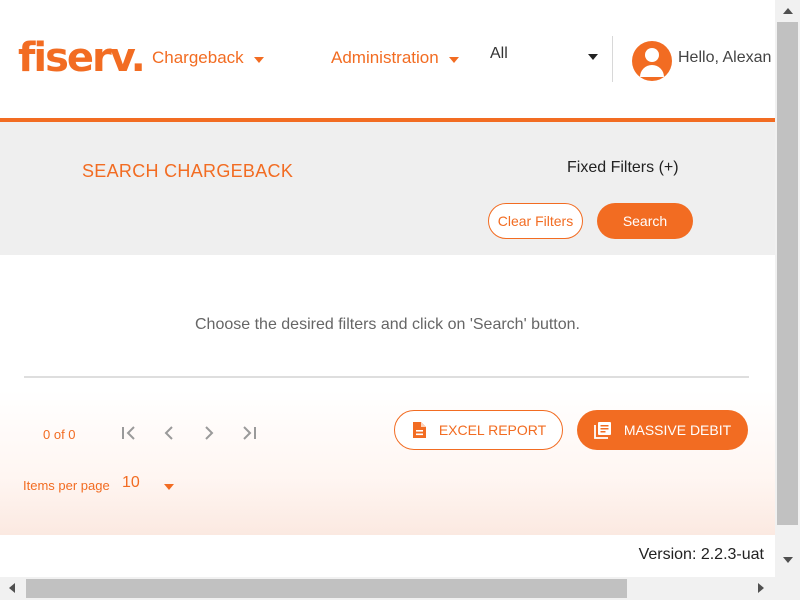  I want to click on fixed-filters-toggle: Fixed Filters (+), so click(623, 168).